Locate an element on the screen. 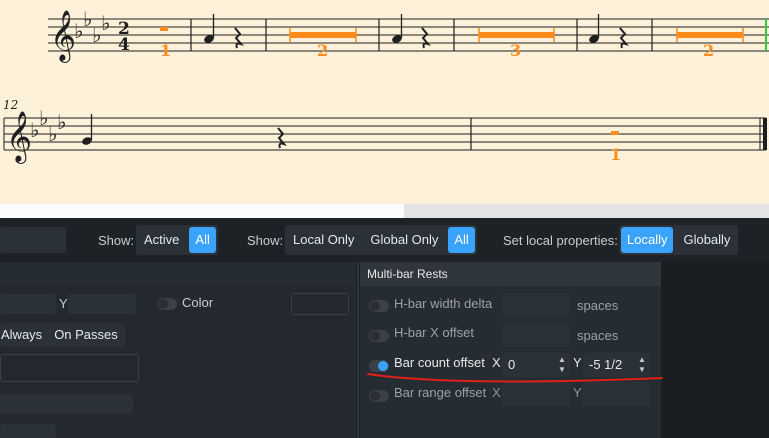 The image size is (769, 438). set-properties-mode: Locally Globally is located at coordinates (679, 240).